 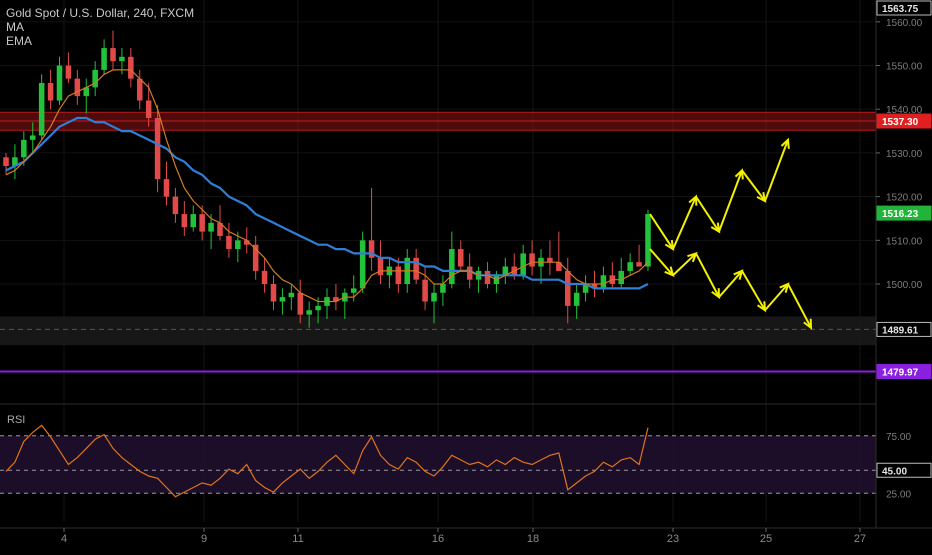 What do you see at coordinates (766, 539) in the screenshot?
I see `time-axis-label: 25` at bounding box center [766, 539].